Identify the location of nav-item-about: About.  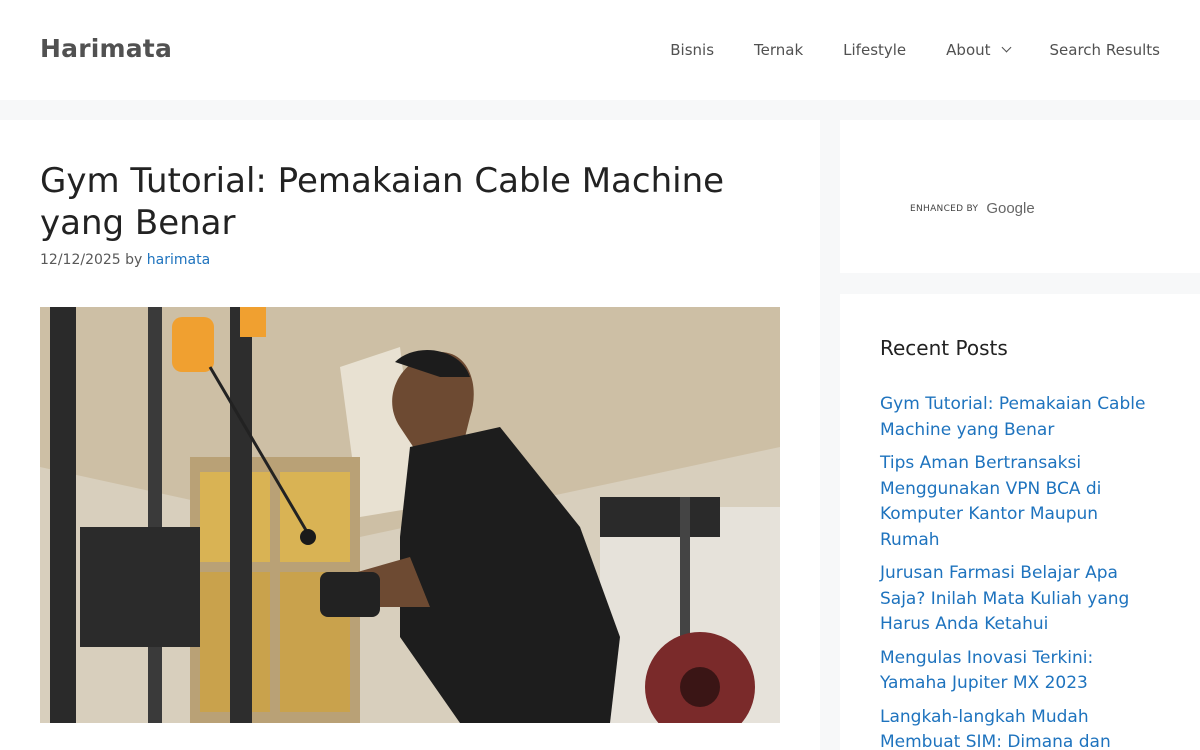
(978, 50).